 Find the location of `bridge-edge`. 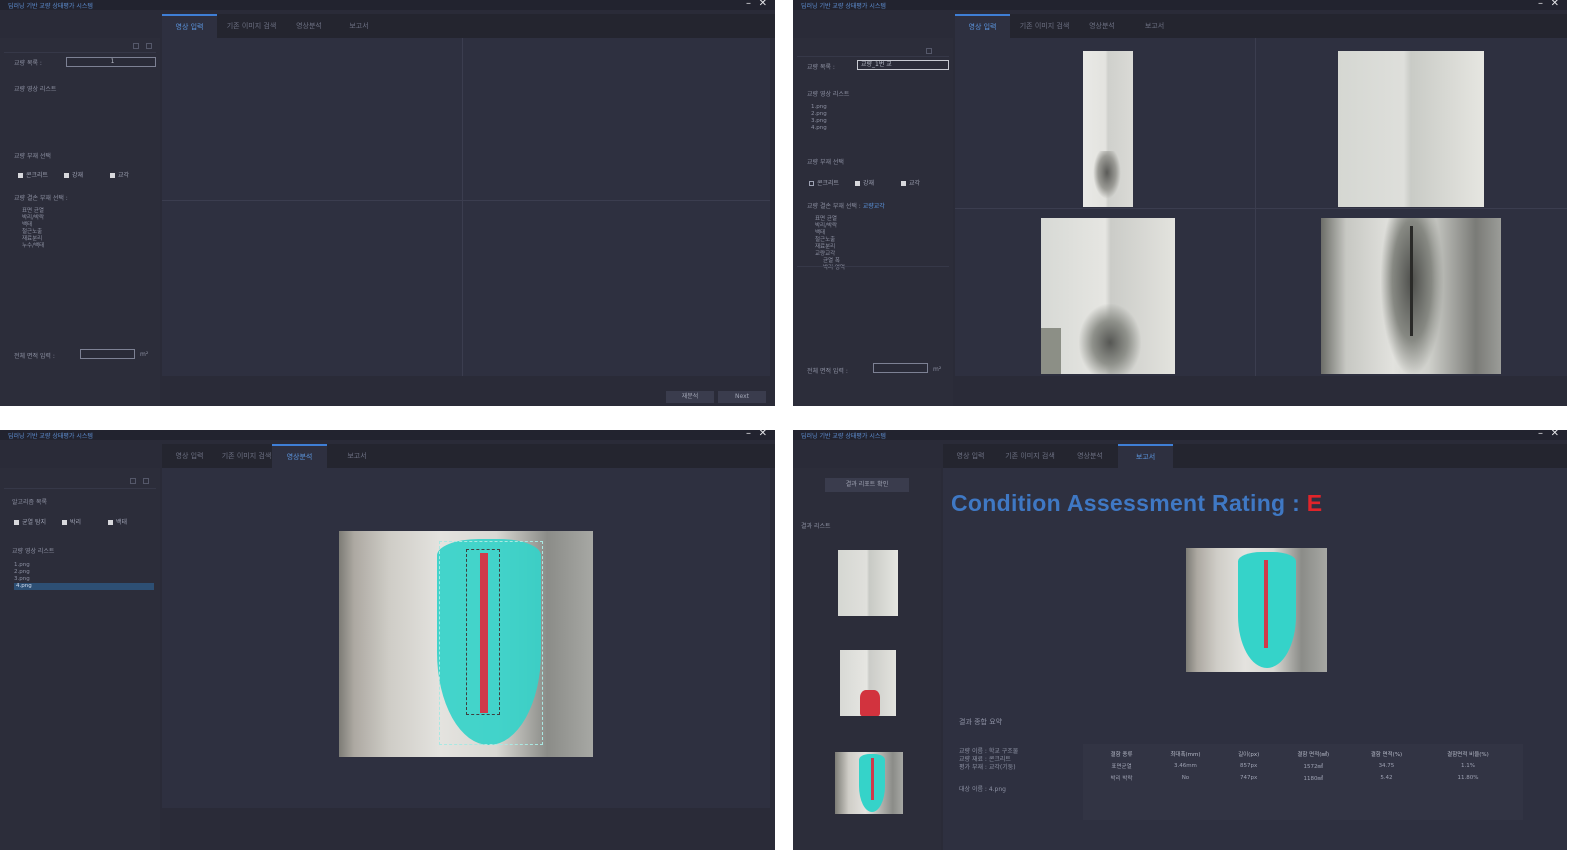

bridge-edge is located at coordinates (1051, 351).